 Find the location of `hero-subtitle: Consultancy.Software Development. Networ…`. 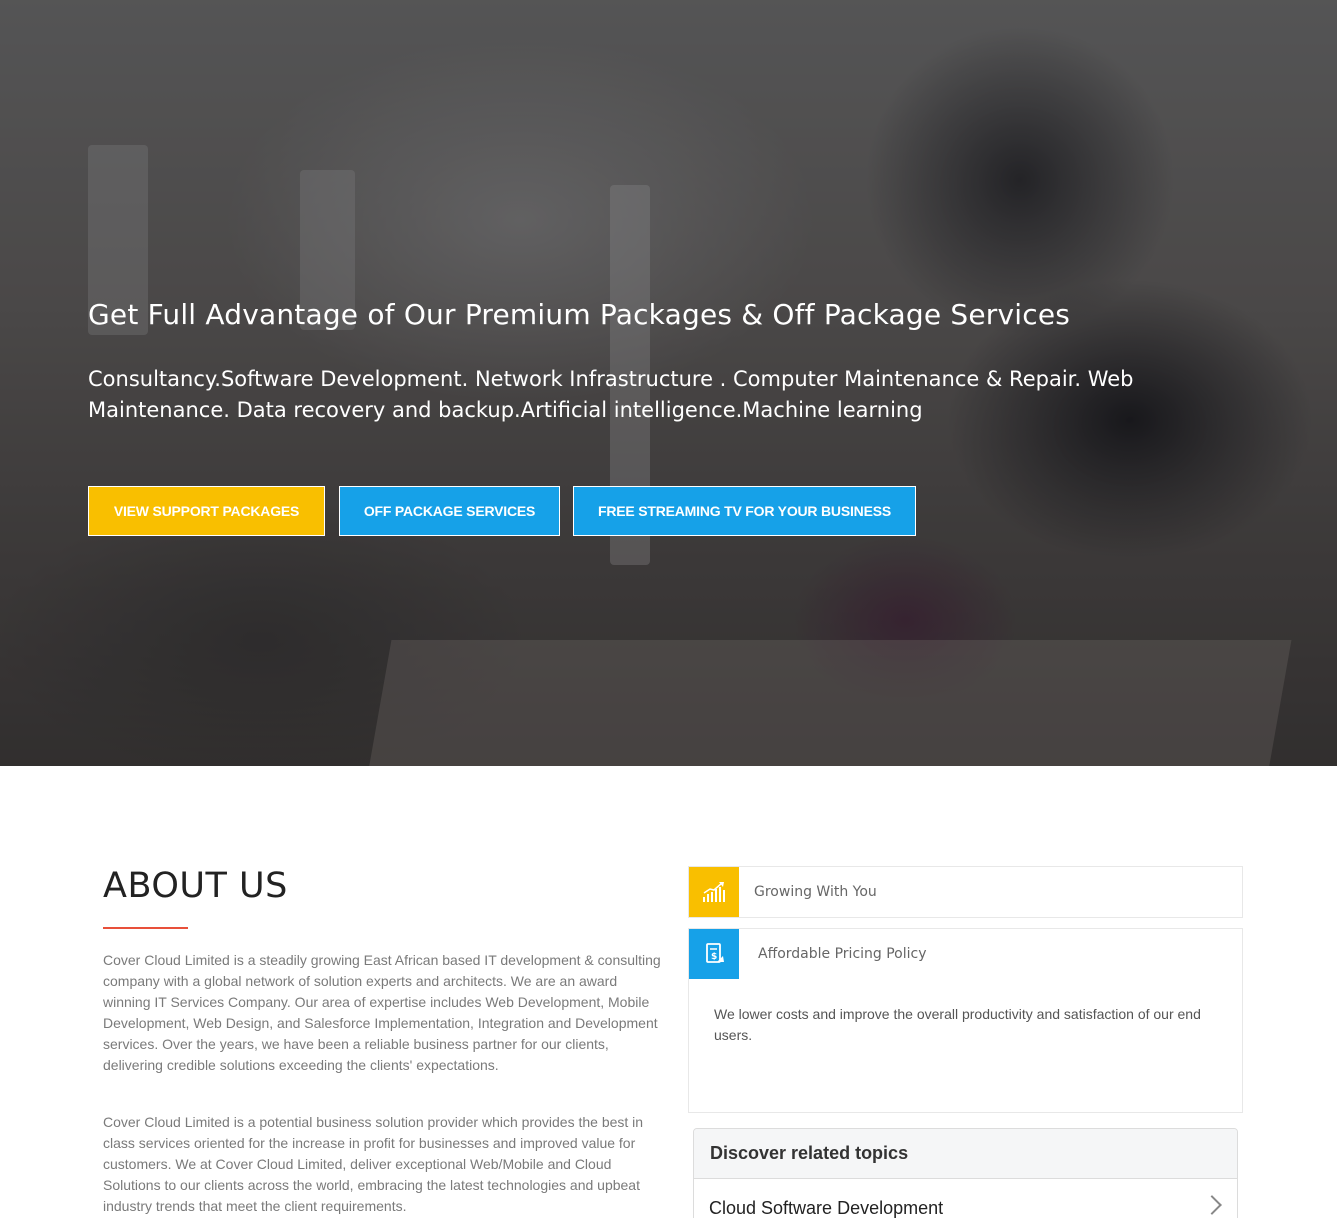

hero-subtitle: Consultancy.Software Development. Networ… is located at coordinates (611, 394).